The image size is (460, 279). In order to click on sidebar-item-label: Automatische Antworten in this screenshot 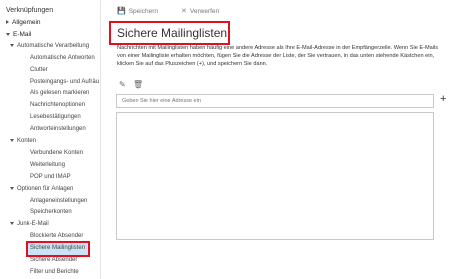, I will do `click(62, 57)`.